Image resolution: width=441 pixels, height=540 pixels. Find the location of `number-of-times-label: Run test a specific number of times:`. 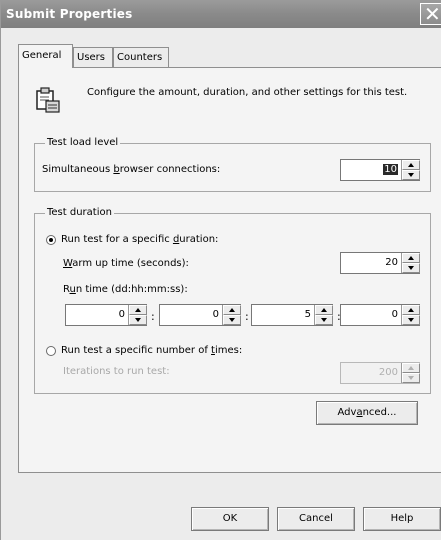

number-of-times-label: Run test a specific number of times: is located at coordinates (151, 350).